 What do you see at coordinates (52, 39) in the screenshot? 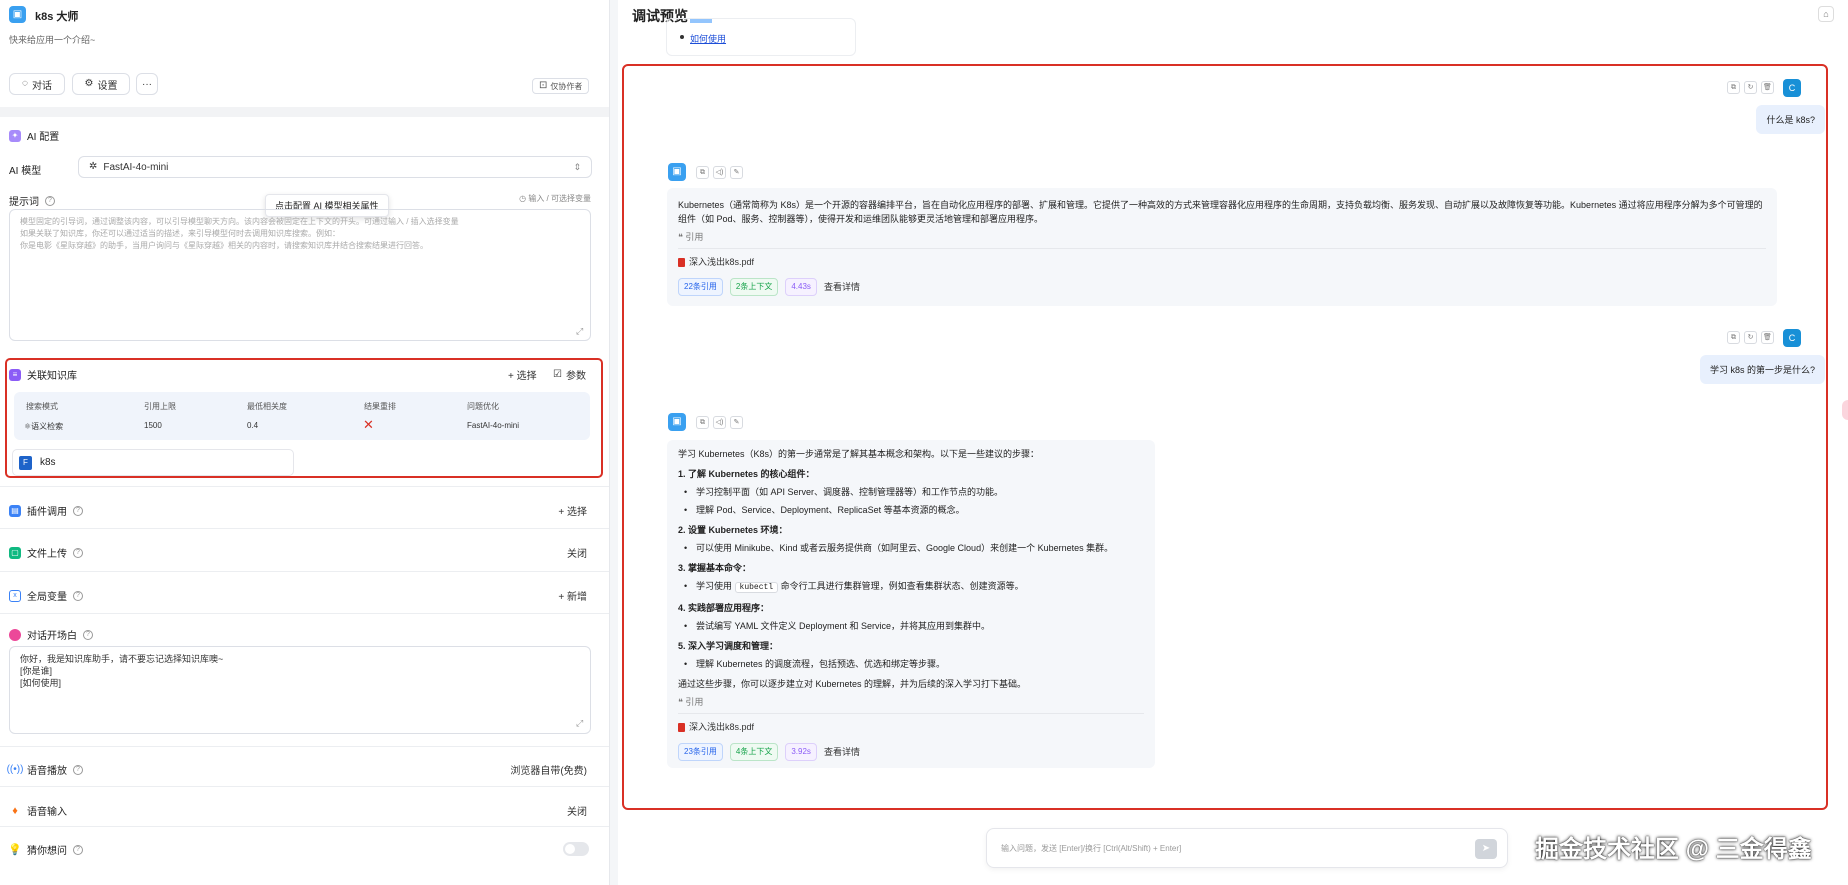
I see `app-intro: 快来给应用一个介绍~` at bounding box center [52, 39].